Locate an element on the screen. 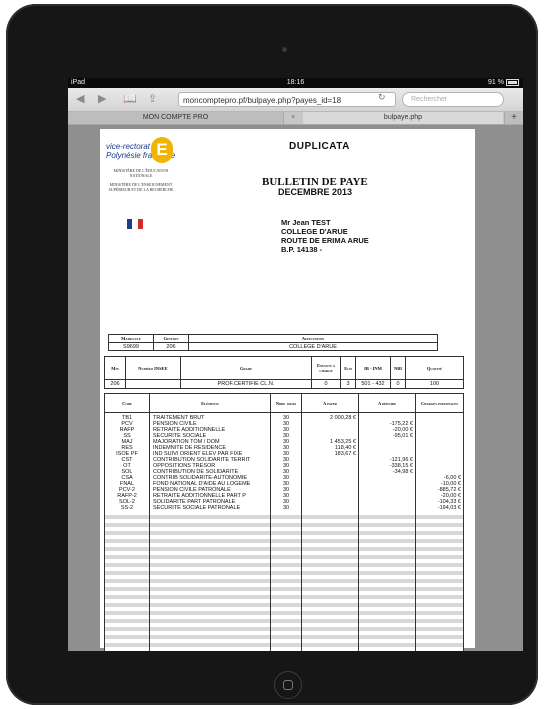  battery-level: 91 % is located at coordinates (496, 82).